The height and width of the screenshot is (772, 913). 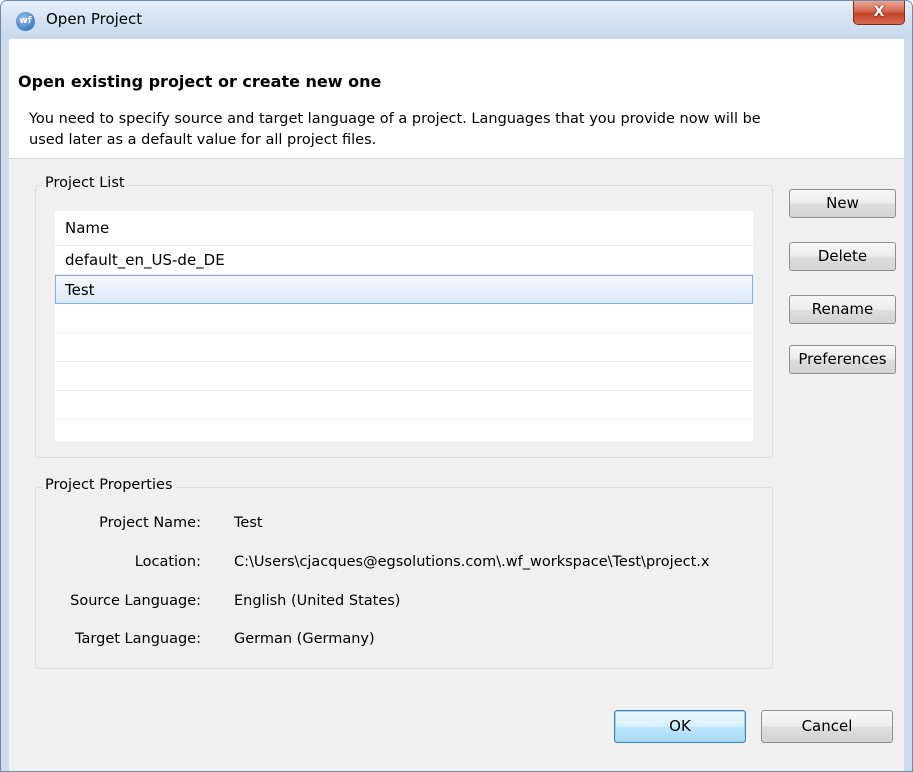 I want to click on close-button: X, so click(x=879, y=13).